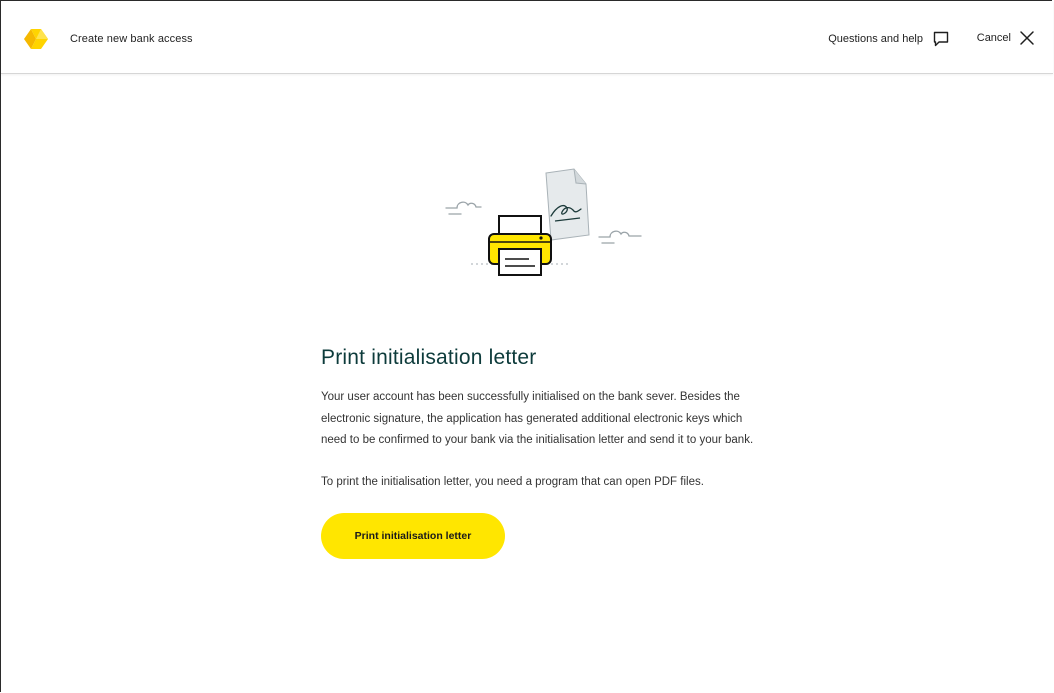  What do you see at coordinates (36, 39) in the screenshot?
I see `commerzbank-logo-icon` at bounding box center [36, 39].